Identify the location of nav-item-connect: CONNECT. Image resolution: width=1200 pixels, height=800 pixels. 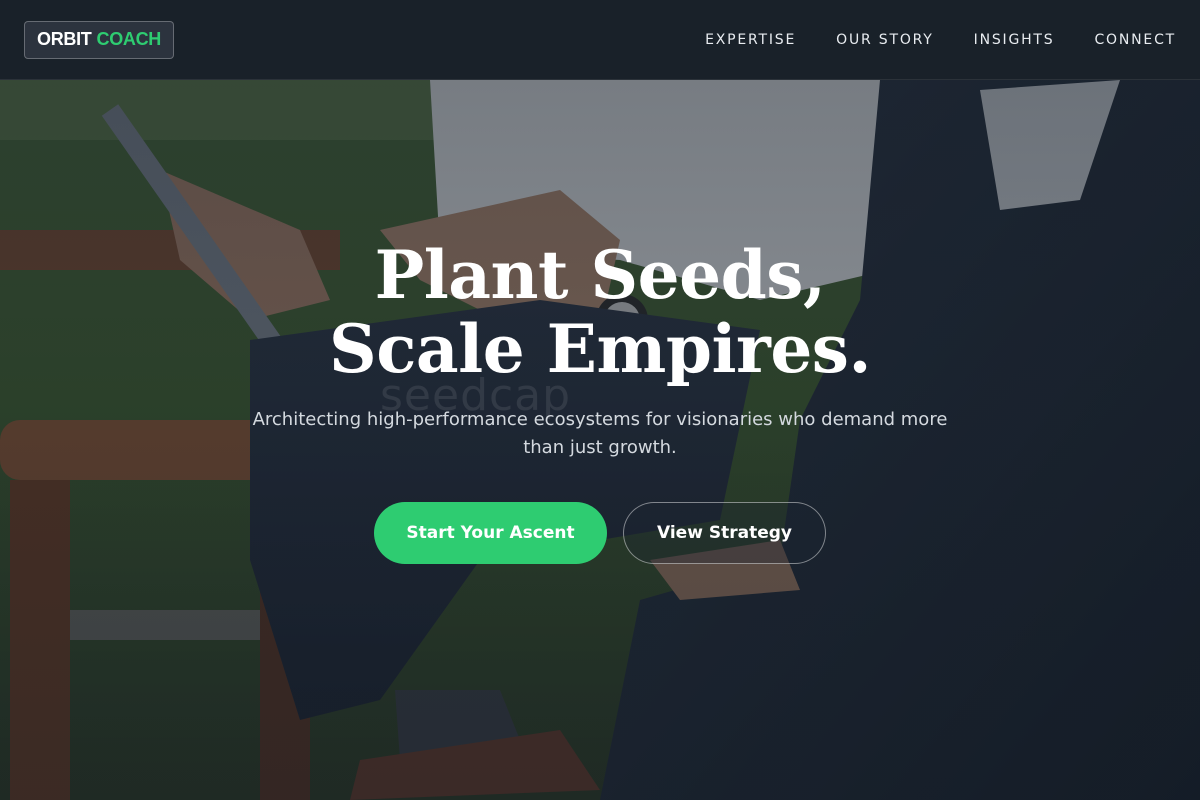
(1135, 40).